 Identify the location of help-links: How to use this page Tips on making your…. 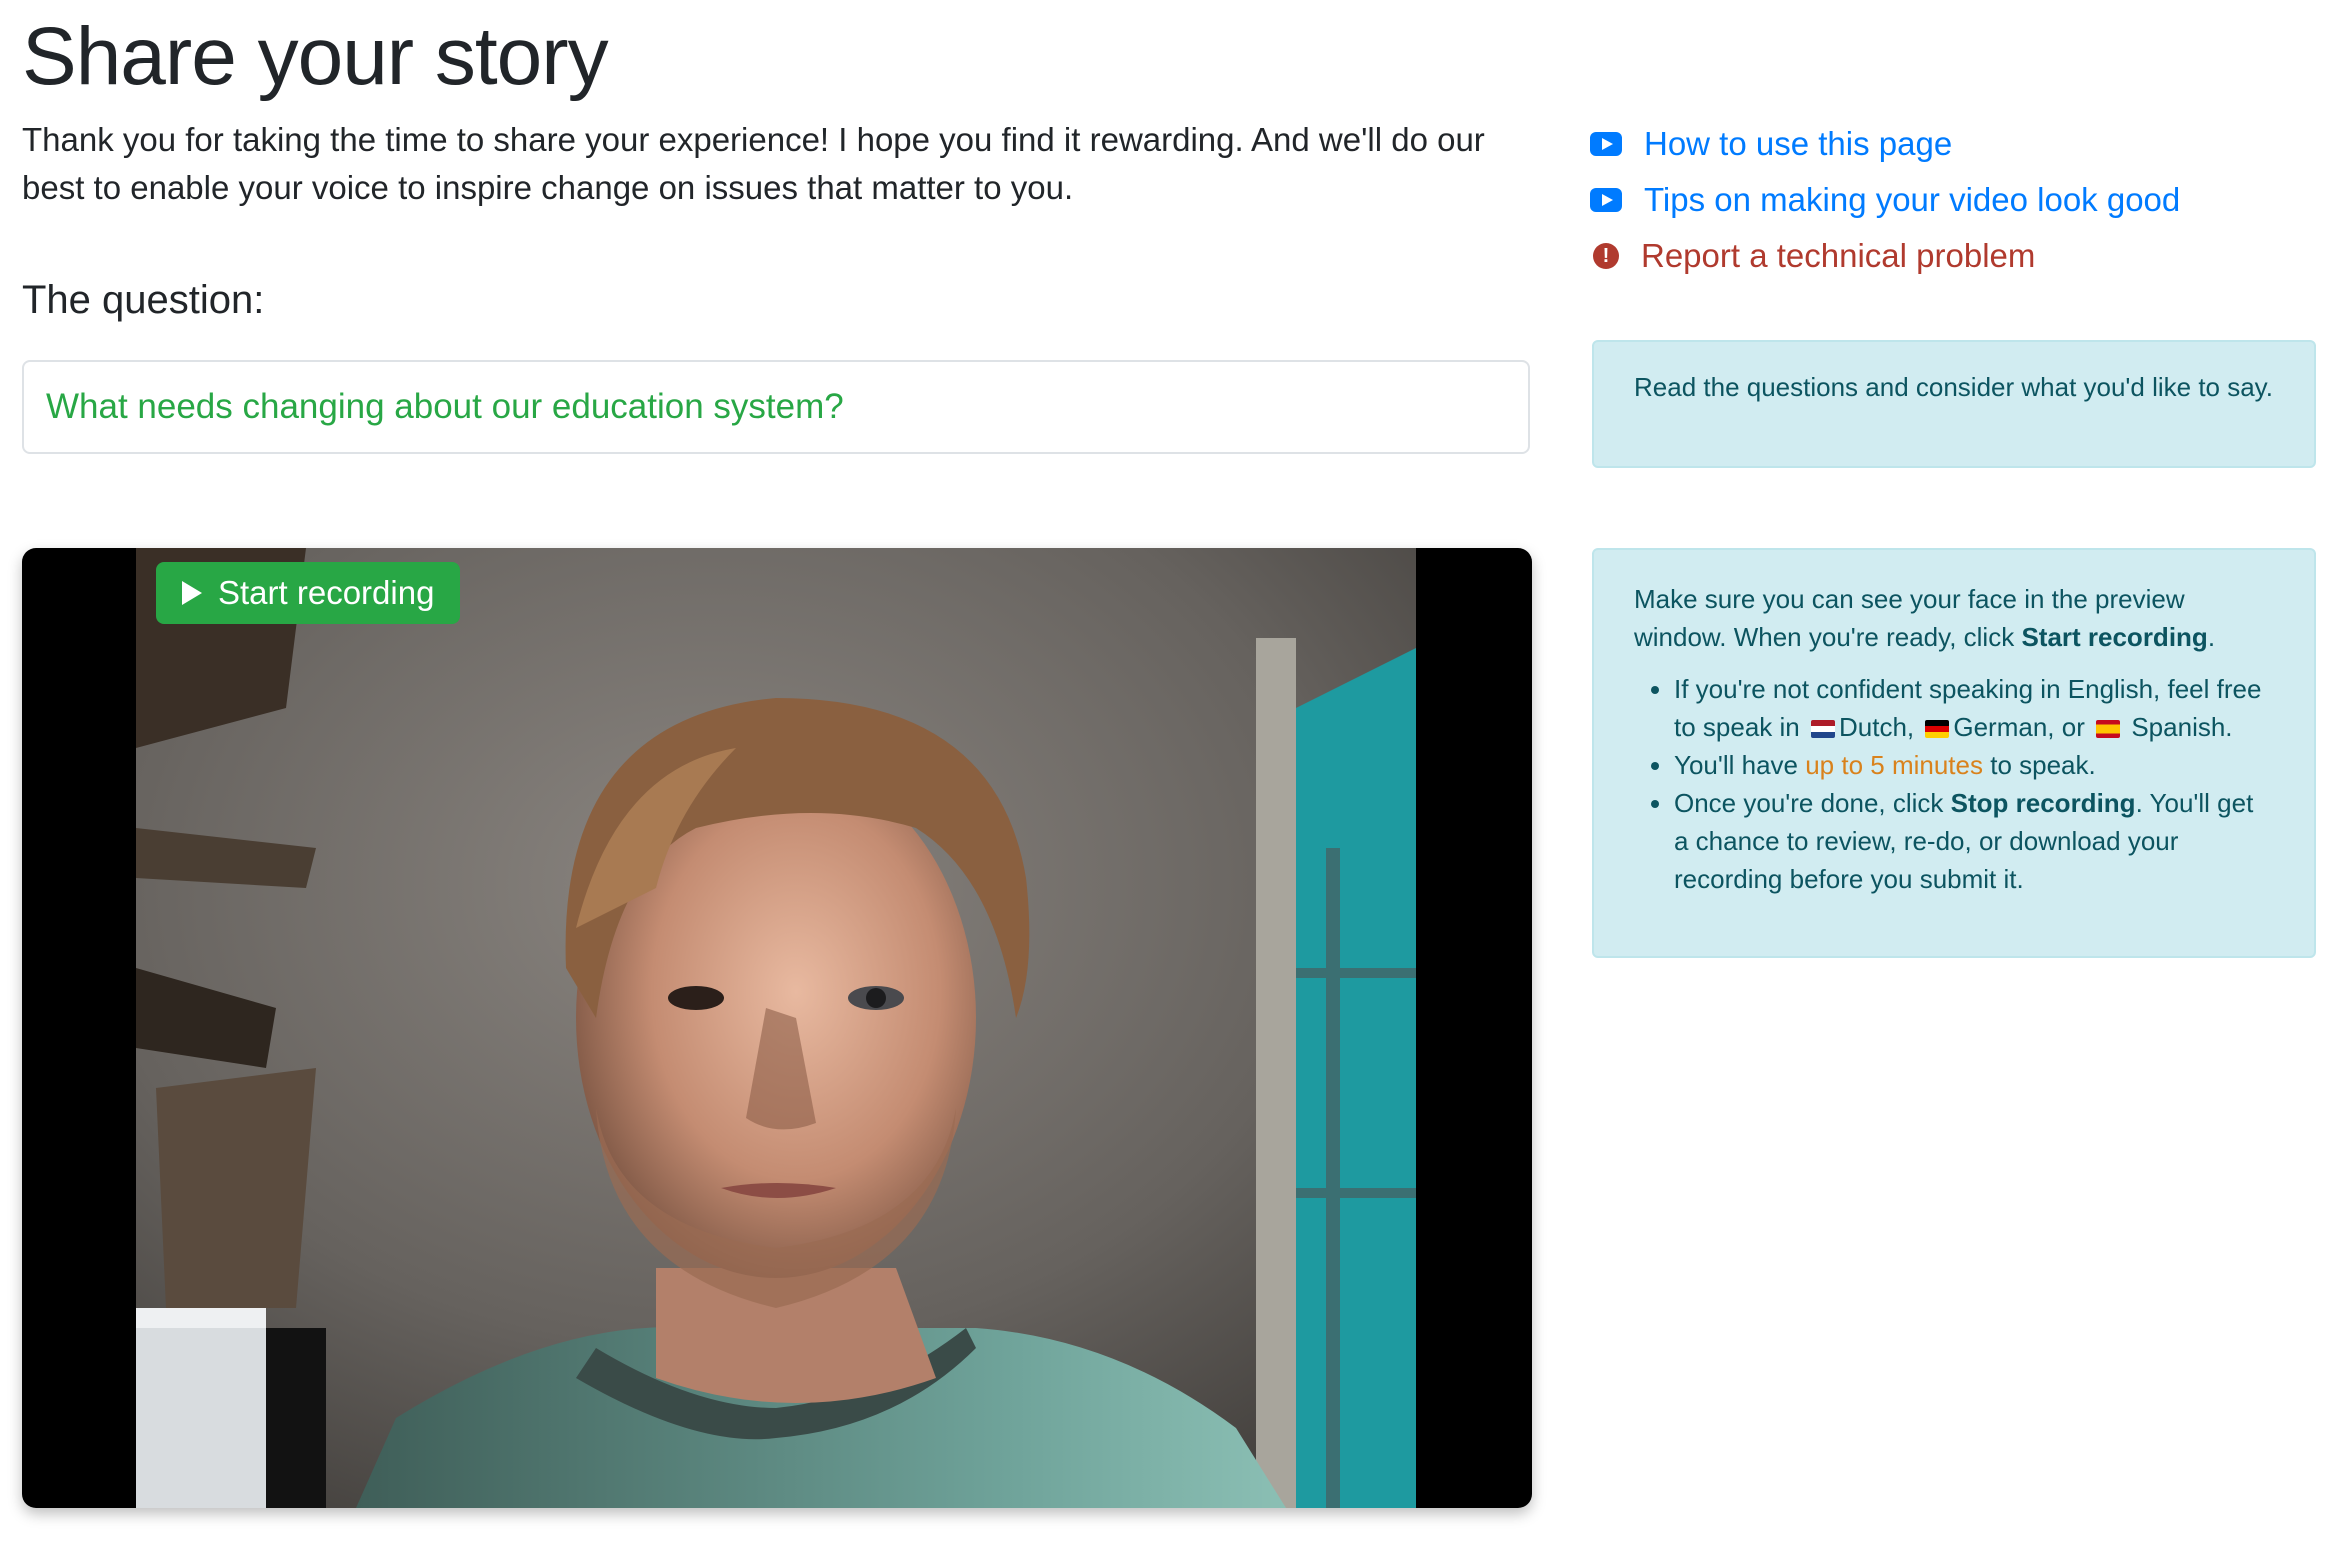
(1885, 200).